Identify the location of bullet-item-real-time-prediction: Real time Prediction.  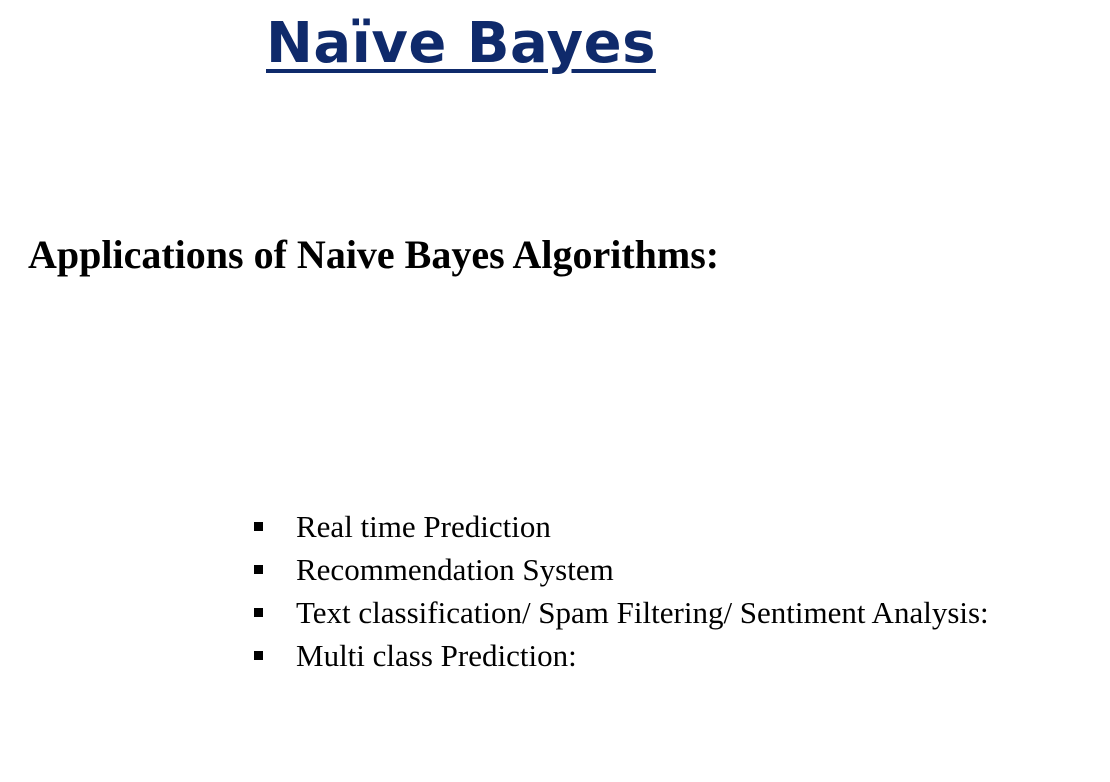
(620, 526).